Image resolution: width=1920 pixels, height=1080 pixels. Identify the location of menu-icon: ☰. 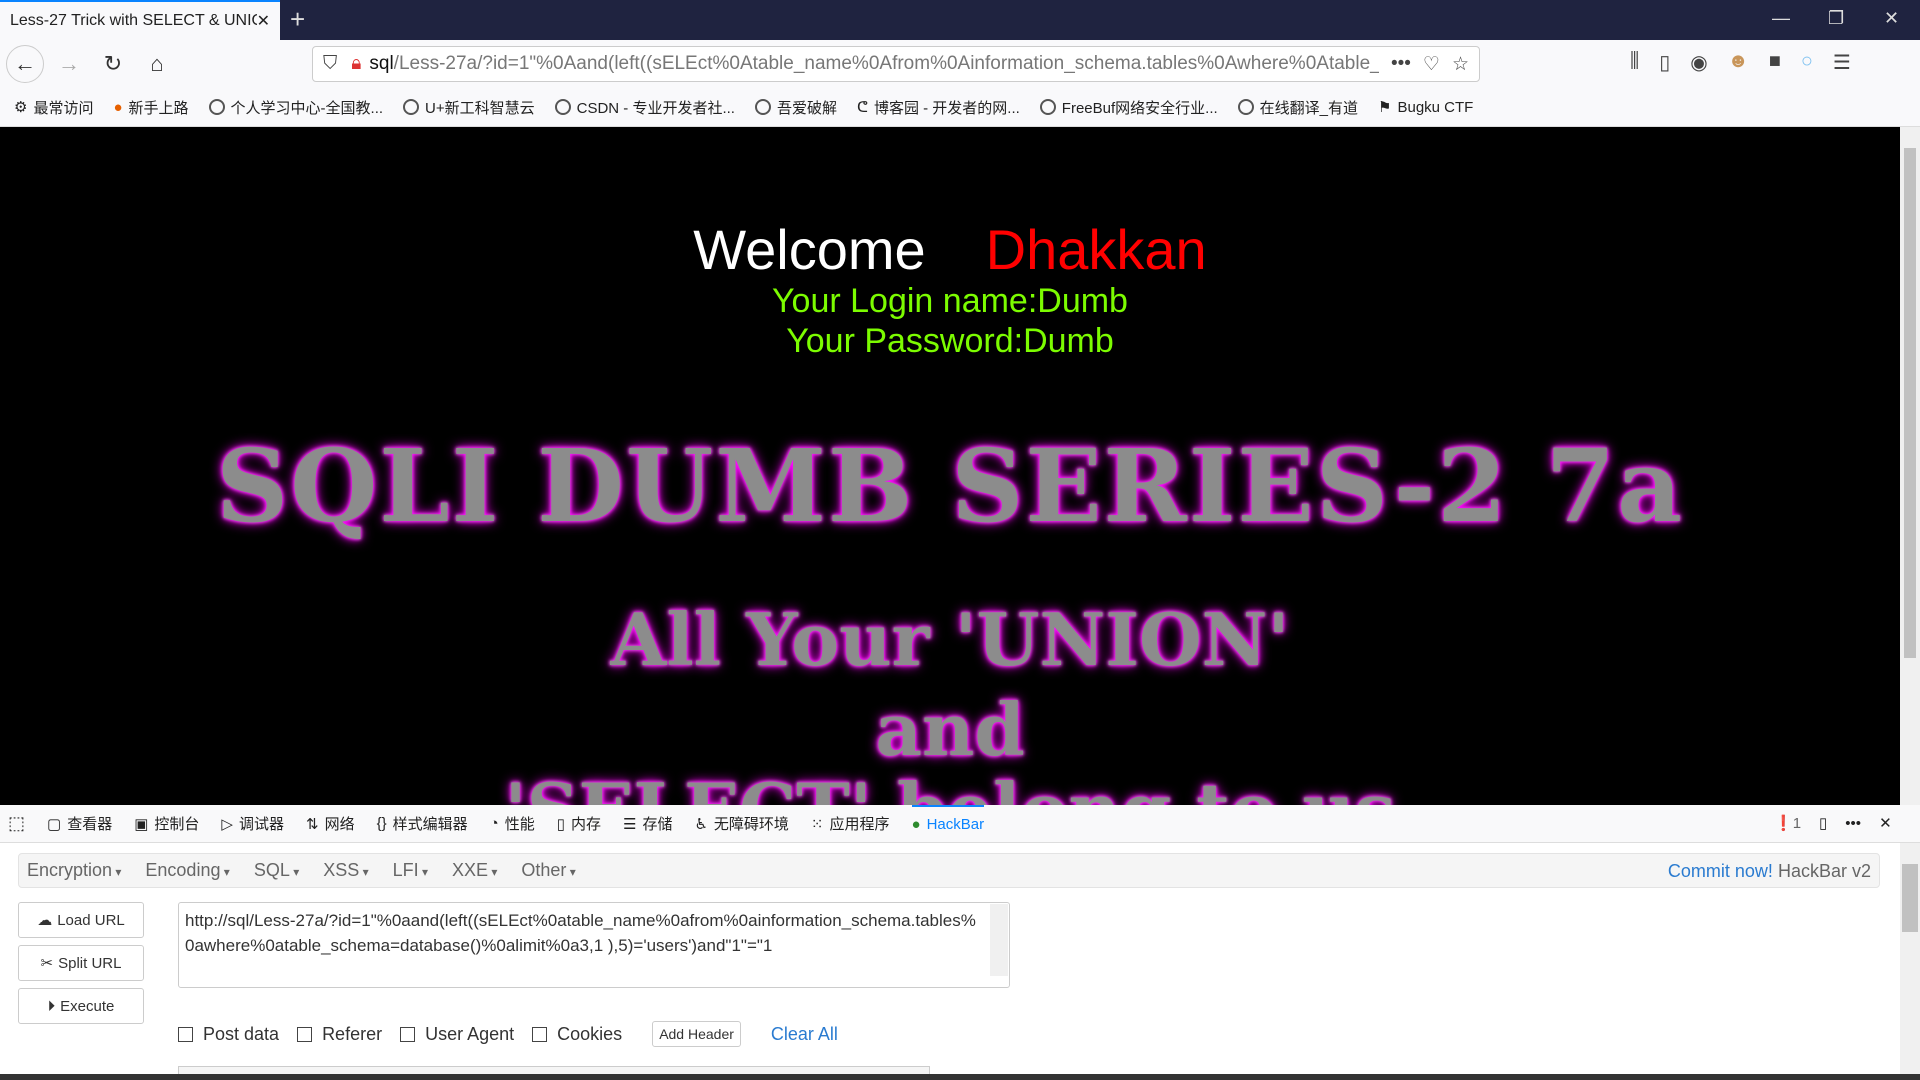
(1842, 62).